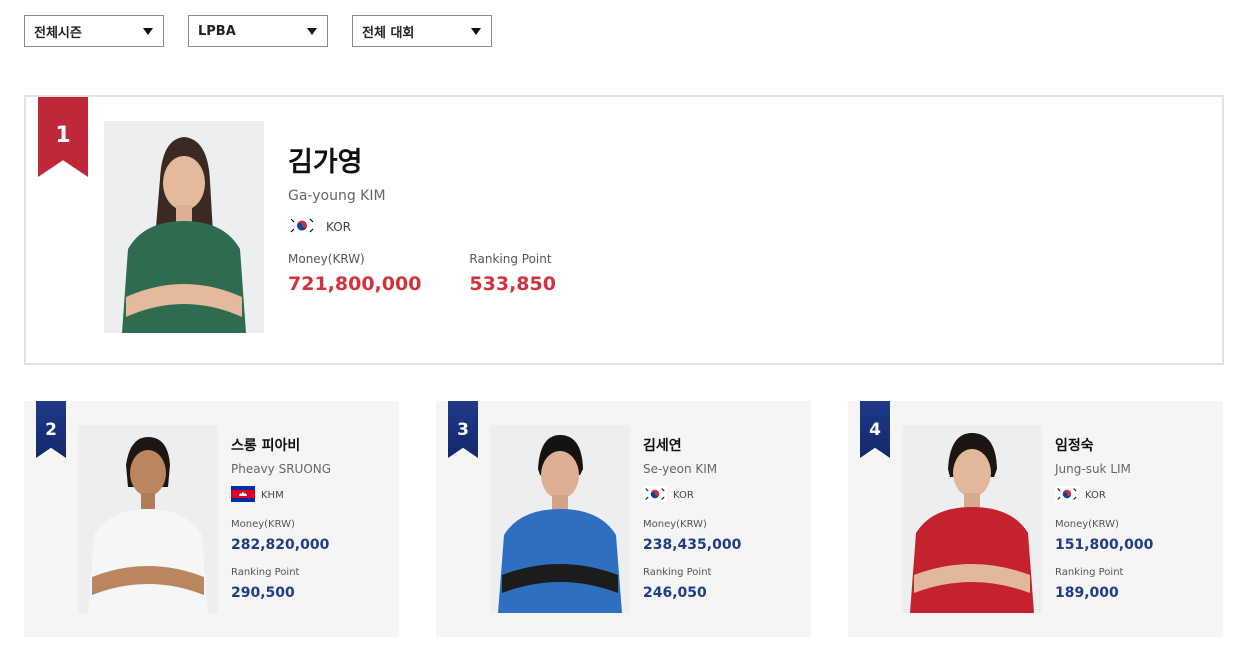  I want to click on player-name-ko: 임정숙, so click(1074, 446).